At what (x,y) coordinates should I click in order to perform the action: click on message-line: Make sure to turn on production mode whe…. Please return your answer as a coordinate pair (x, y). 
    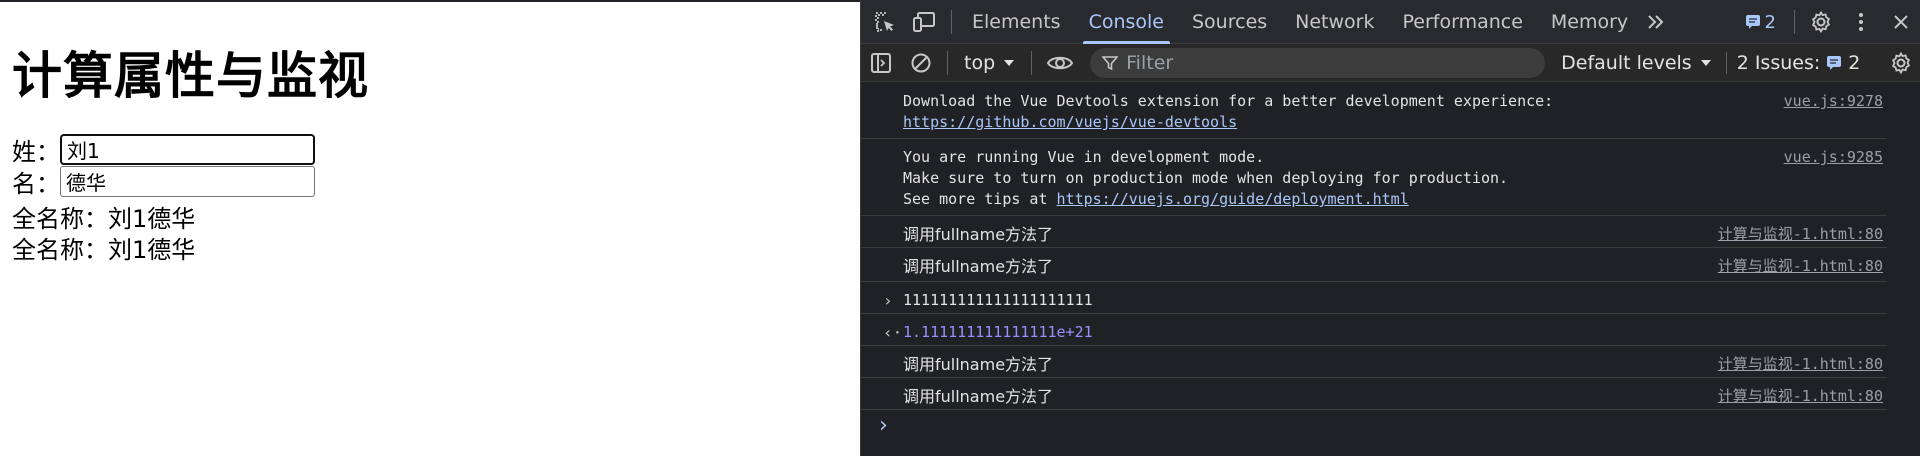
    Looking at the image, I should click on (1206, 178).